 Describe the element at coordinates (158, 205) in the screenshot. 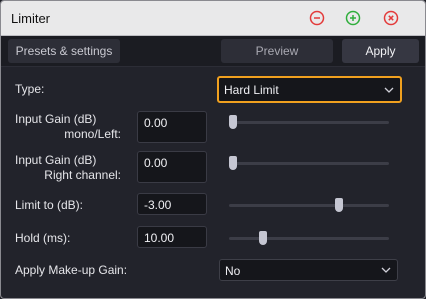

I see `limit-to-value: -3.00` at that location.